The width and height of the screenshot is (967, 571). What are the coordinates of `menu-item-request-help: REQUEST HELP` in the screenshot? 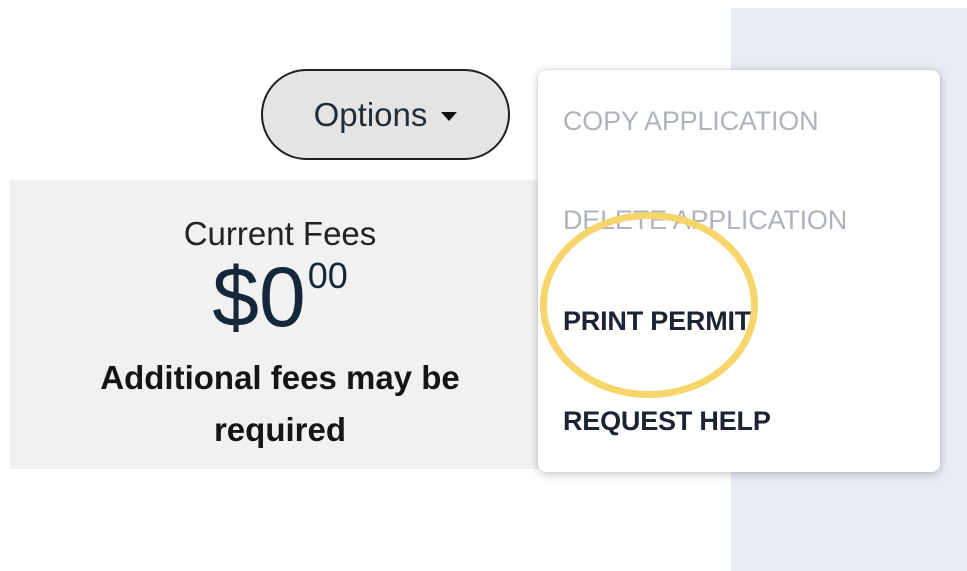 It's located at (667, 421).